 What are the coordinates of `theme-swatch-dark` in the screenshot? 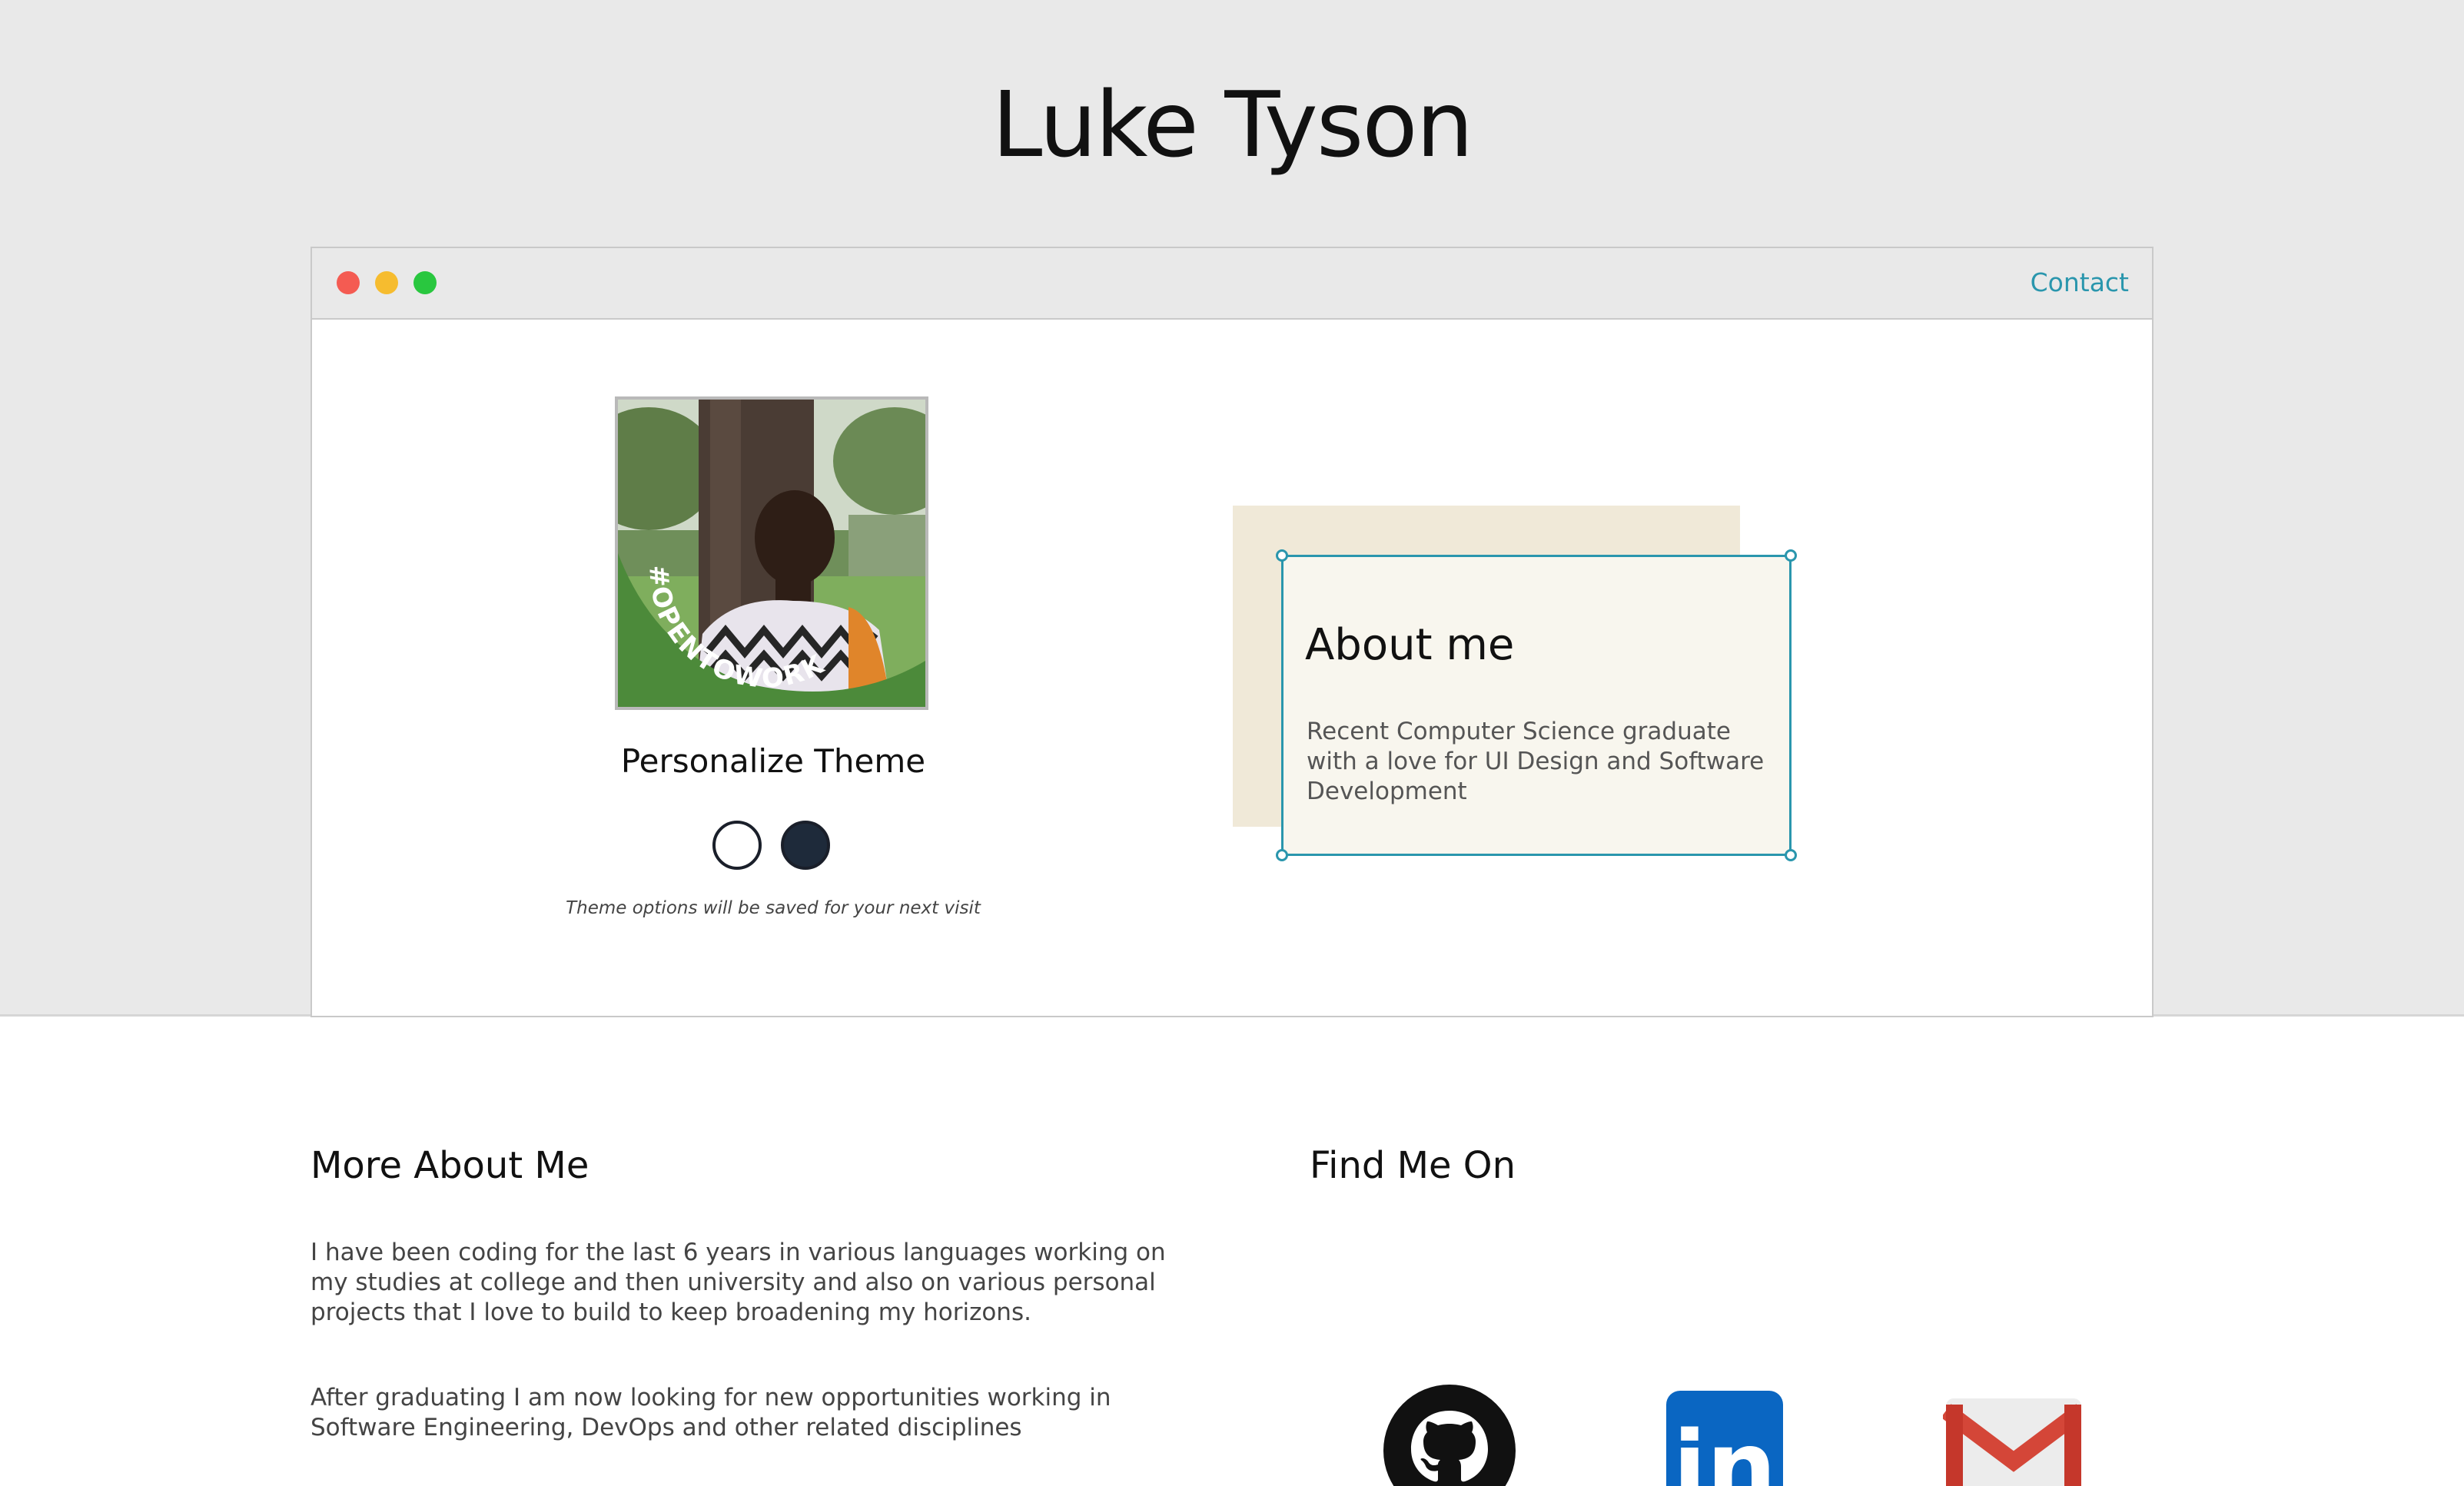 It's located at (805, 846).